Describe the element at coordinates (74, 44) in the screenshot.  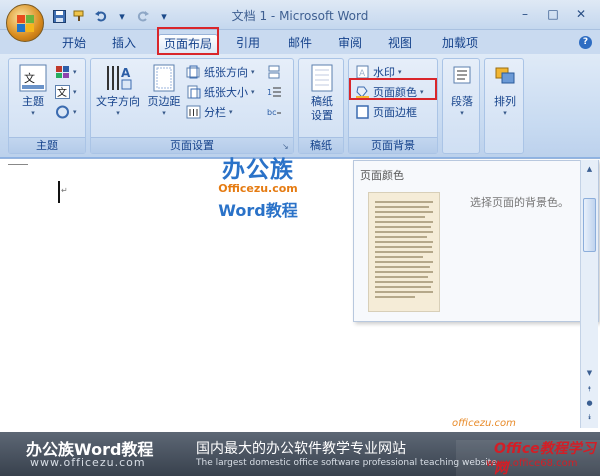
I see `tab-home: 开始` at that location.